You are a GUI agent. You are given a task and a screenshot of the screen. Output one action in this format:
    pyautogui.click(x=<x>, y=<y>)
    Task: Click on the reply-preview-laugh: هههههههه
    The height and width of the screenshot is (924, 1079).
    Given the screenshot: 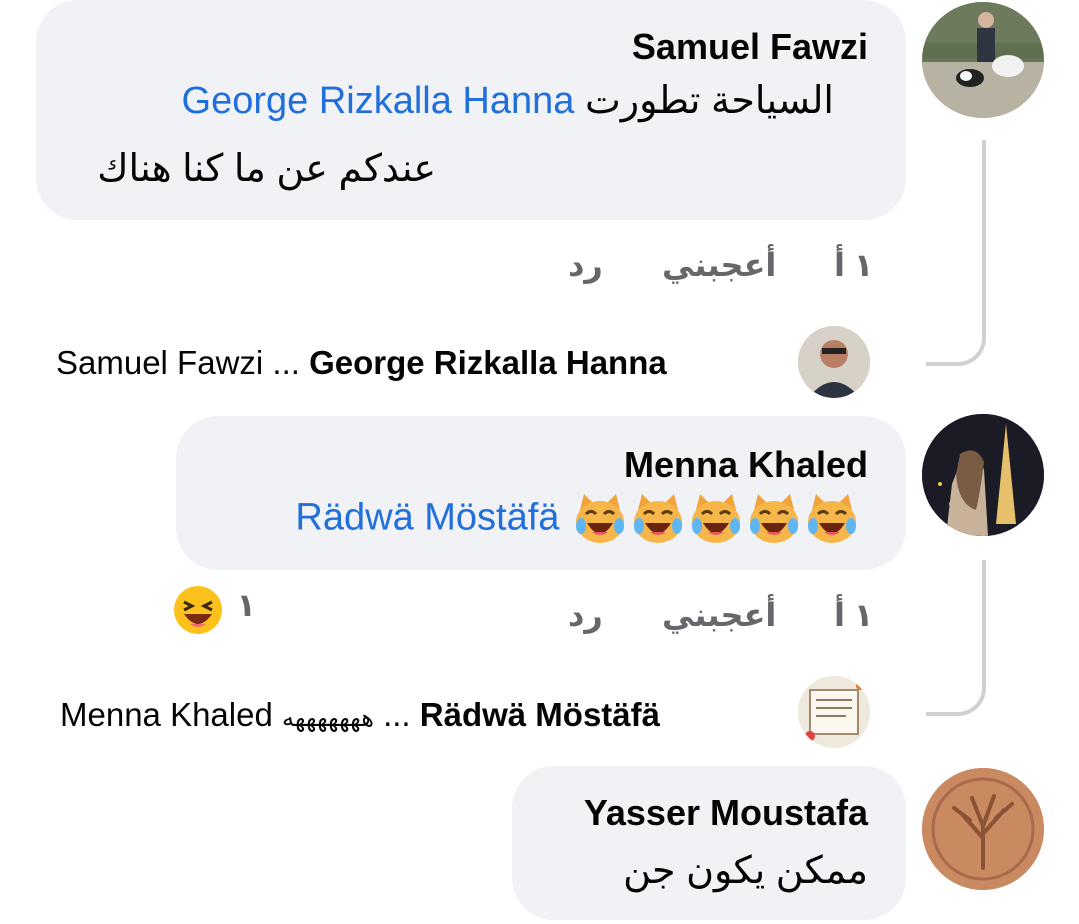 What is the action you would take?
    pyautogui.click(x=328, y=718)
    